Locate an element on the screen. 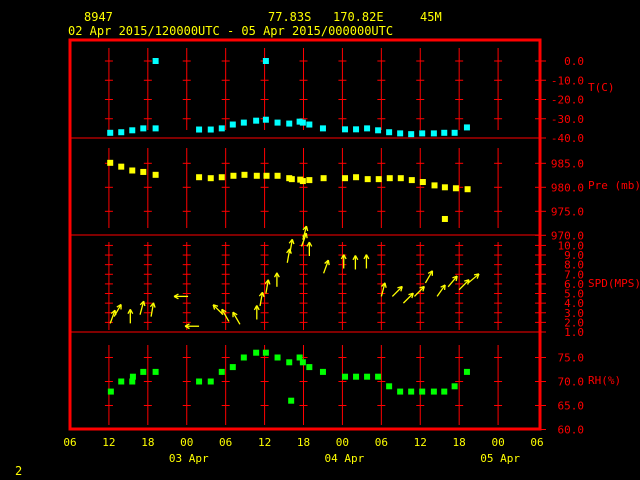 The width and height of the screenshot is (640, 480). y-tick-label: 65.0 is located at coordinates (571, 406).